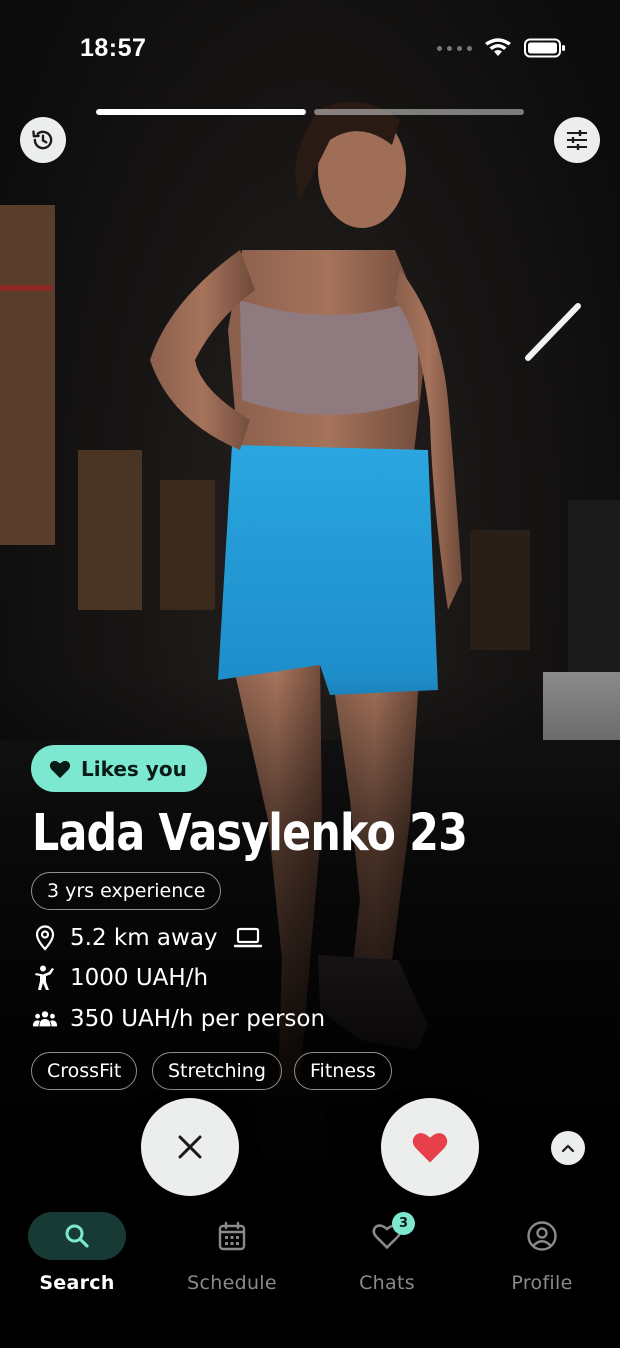 The image size is (620, 1348). I want to click on search-icon, so click(77, 1236).